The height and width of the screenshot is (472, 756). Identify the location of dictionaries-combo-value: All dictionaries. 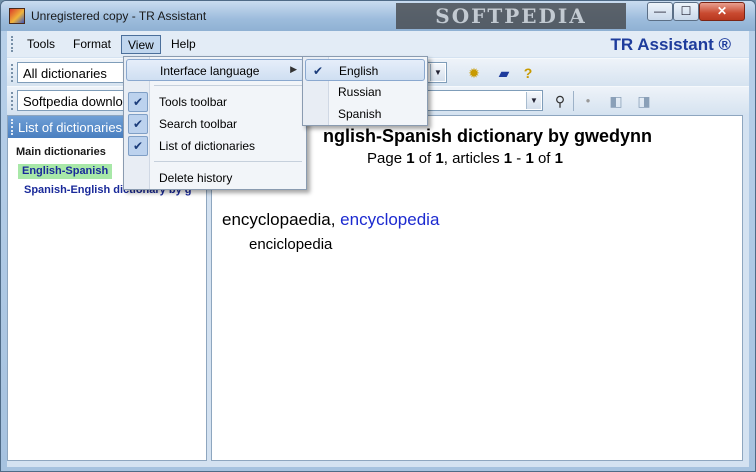
(65, 73).